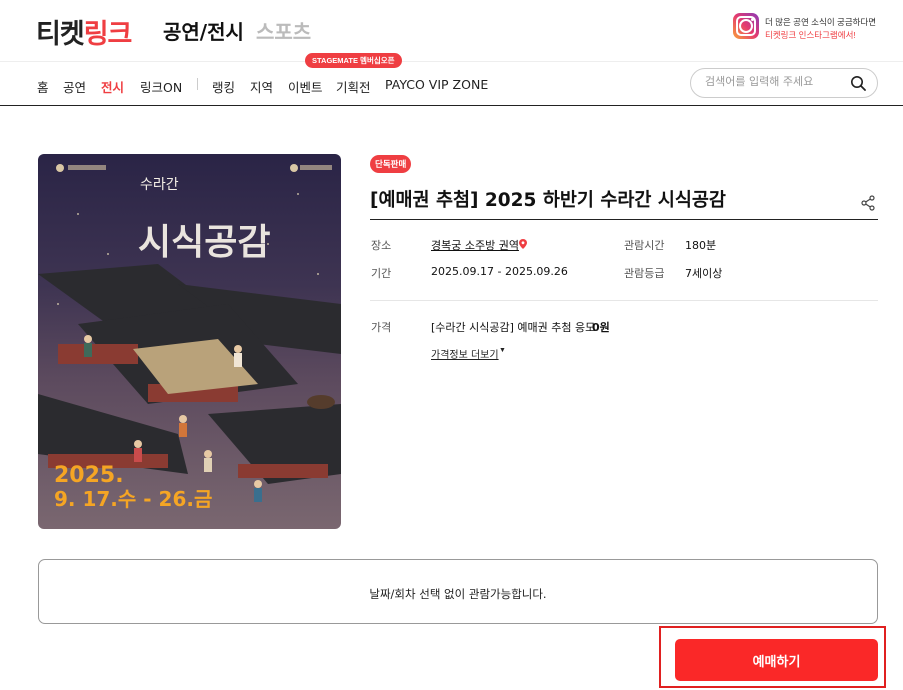 Image resolution: width=903 pixels, height=690 pixels. Describe the element at coordinates (223, 86) in the screenshot. I see `nav-item-ranking: 랭킹` at that location.